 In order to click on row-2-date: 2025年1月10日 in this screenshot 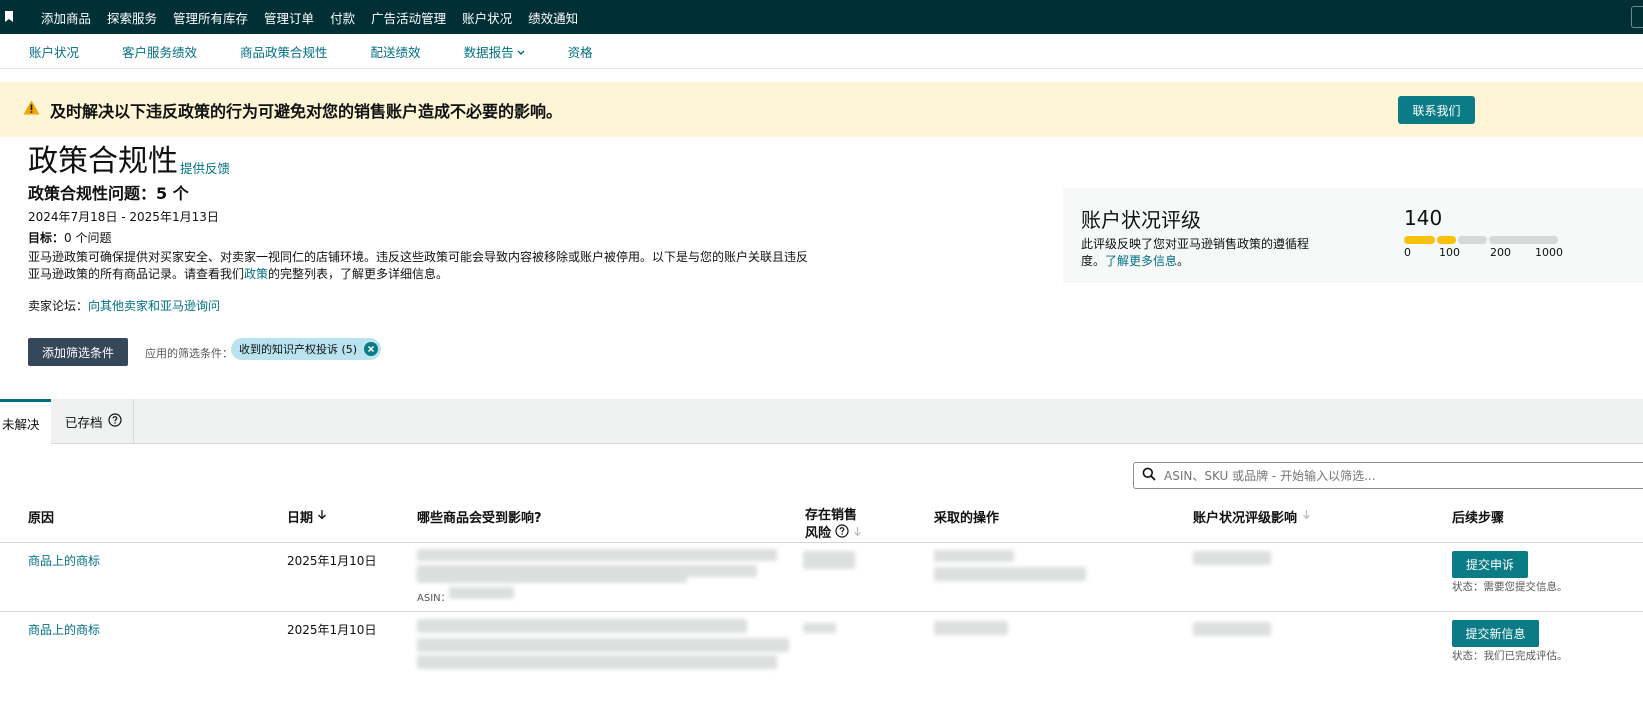, I will do `click(332, 630)`.